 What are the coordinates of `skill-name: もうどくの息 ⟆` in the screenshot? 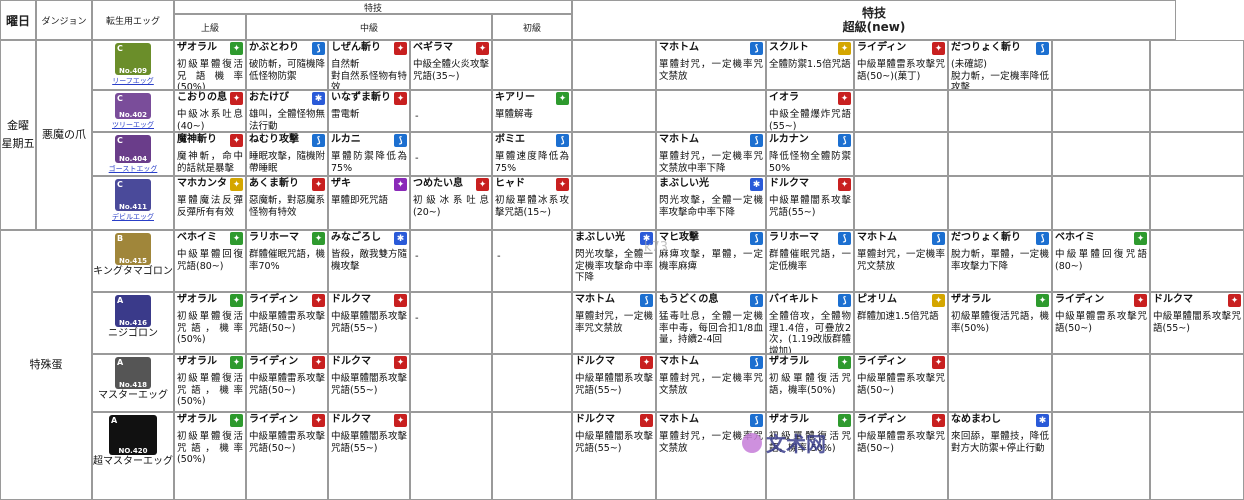 It's located at (711, 300).